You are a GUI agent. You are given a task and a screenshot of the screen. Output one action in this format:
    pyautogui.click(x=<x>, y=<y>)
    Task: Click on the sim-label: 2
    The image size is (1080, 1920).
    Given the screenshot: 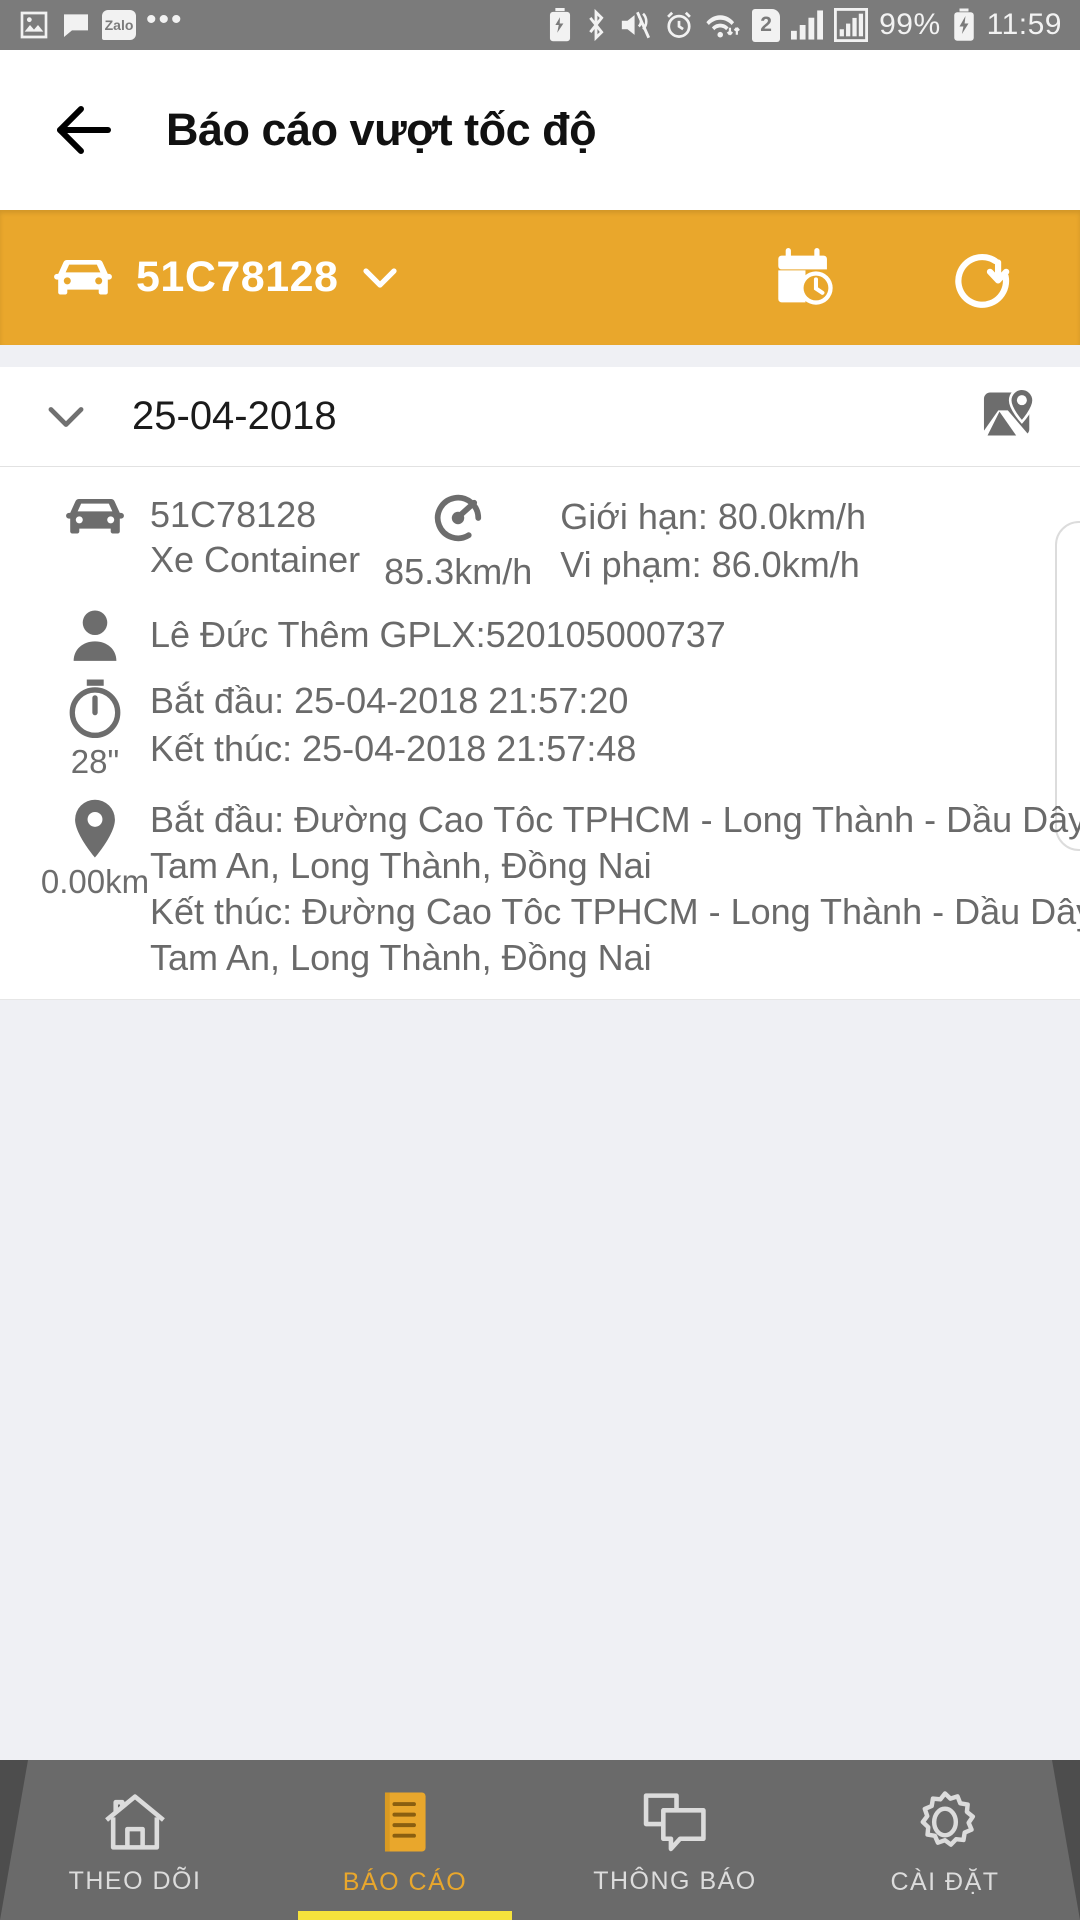 What is the action you would take?
    pyautogui.click(x=766, y=24)
    